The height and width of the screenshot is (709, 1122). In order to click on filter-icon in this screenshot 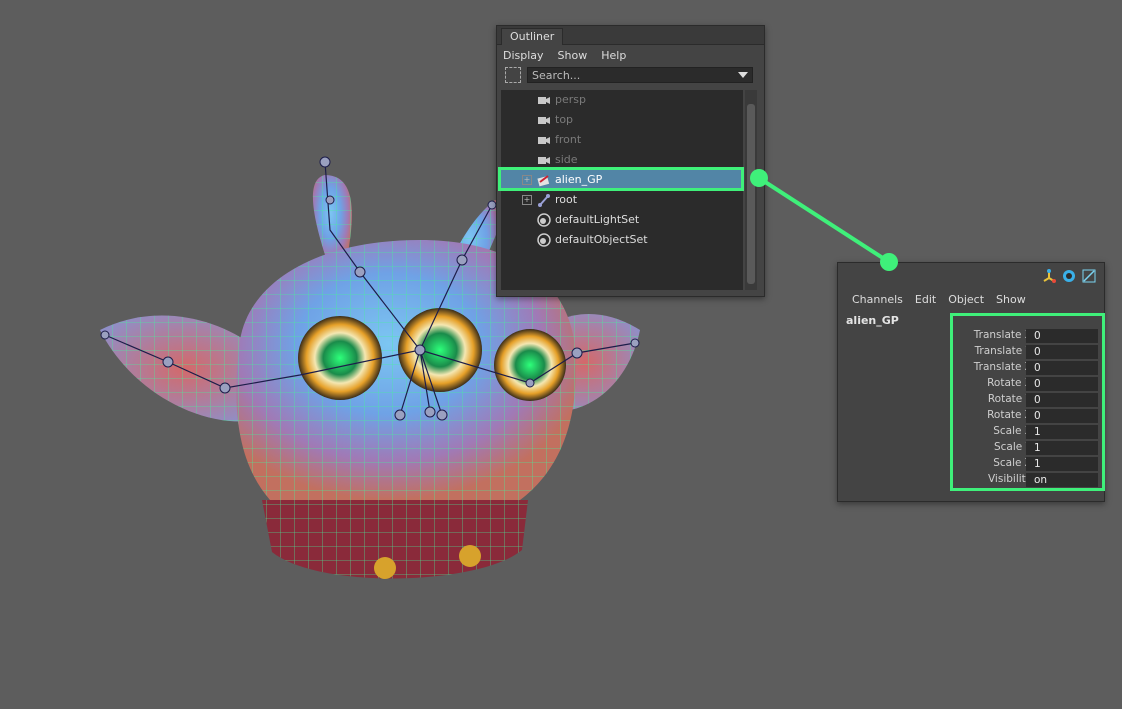, I will do `click(513, 75)`.